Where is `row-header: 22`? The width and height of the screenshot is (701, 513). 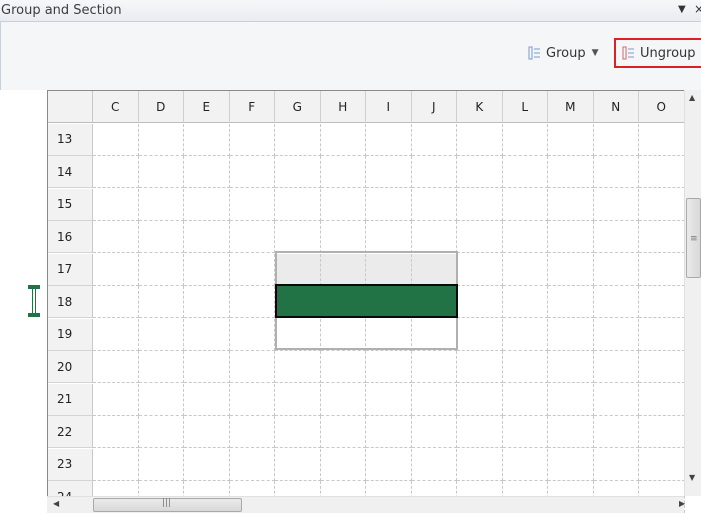 row-header: 22 is located at coordinates (70, 432).